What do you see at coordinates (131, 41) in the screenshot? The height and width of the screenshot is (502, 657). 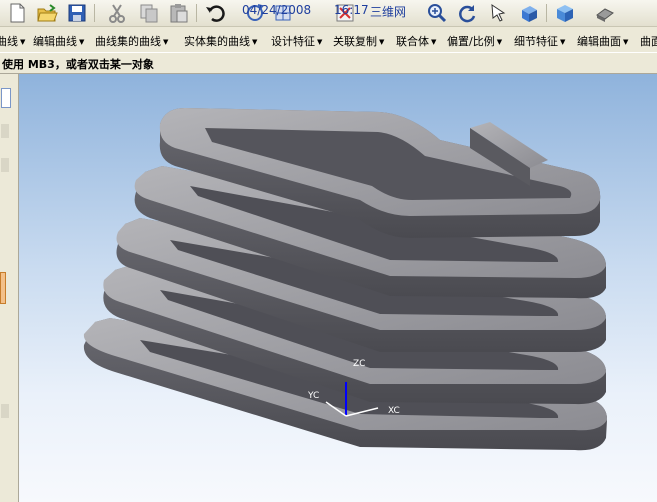 I see `menu-curve-from-curves: 曲线集的曲线 ▼` at bounding box center [131, 41].